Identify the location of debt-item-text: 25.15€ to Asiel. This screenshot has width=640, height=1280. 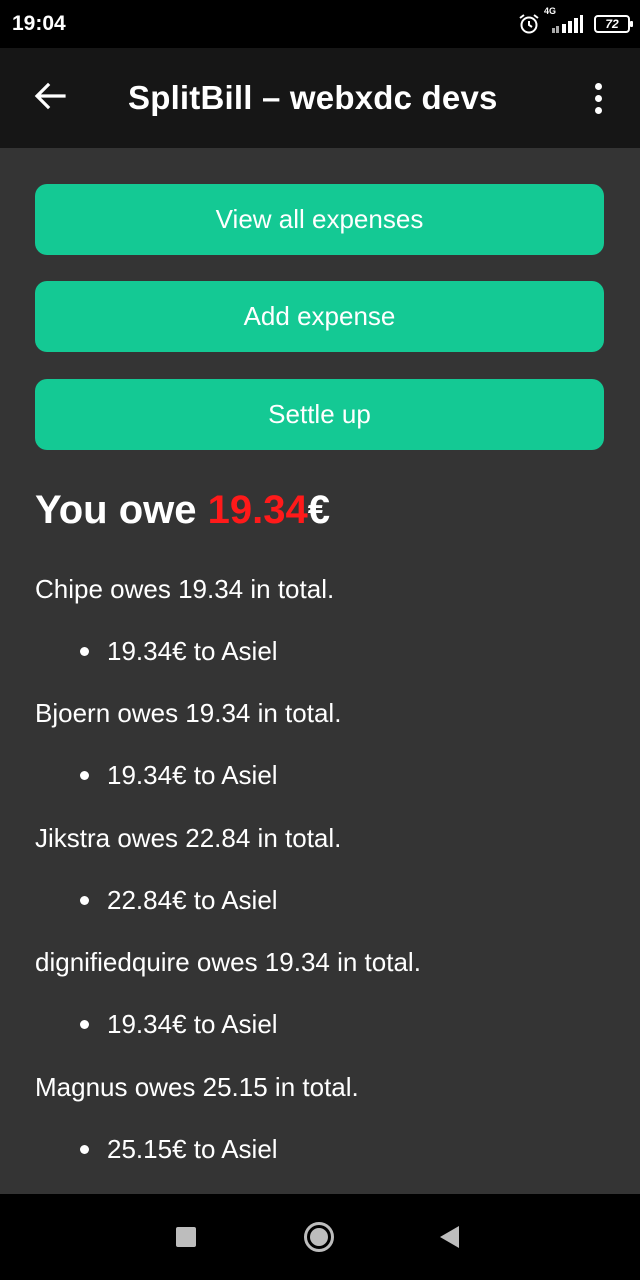
(192, 1149).